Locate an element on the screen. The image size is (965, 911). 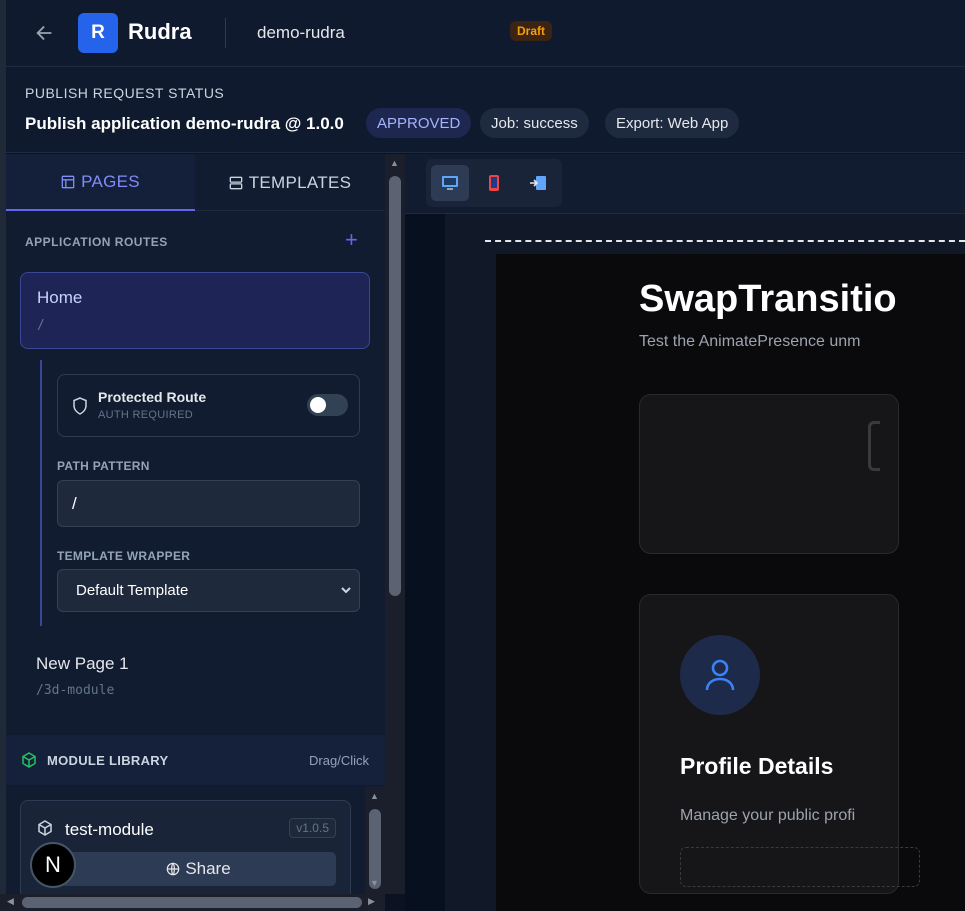
layout-icon is located at coordinates (68, 181).